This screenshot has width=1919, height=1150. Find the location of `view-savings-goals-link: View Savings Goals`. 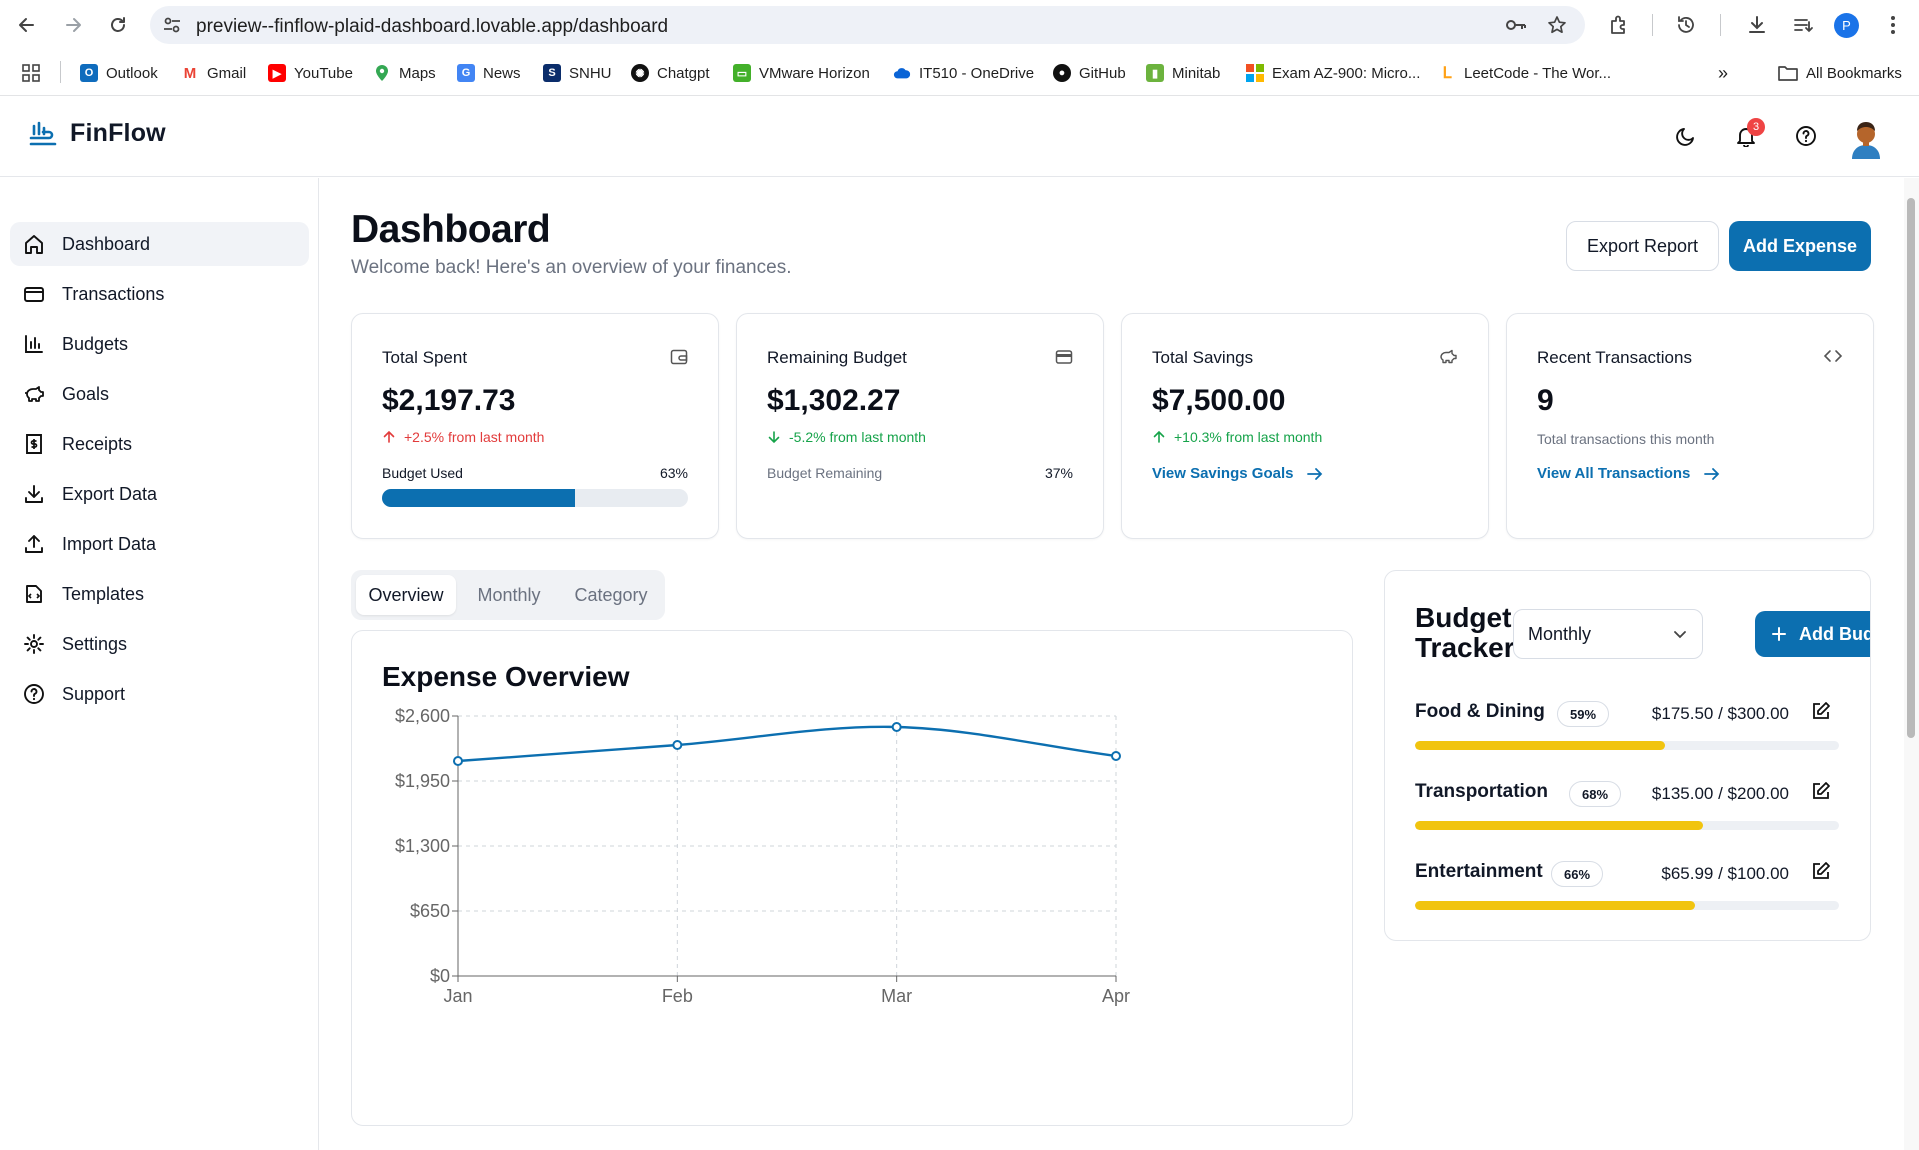

view-savings-goals-link: View Savings Goals is located at coordinates (1237, 473).